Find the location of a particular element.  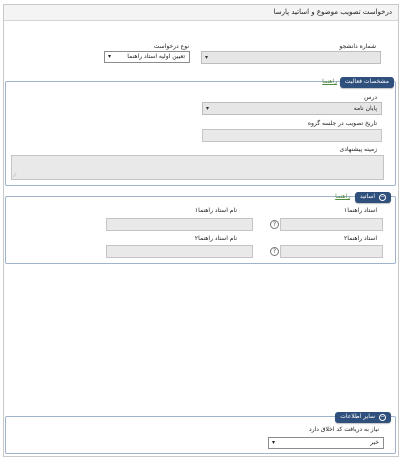

course-label: درس is located at coordinates (370, 97).